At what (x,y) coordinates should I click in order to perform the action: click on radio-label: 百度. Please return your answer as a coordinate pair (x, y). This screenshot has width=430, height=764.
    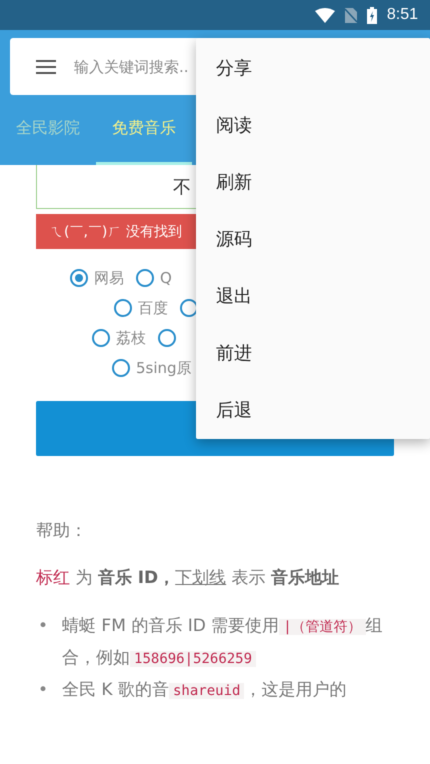
    Looking at the image, I should click on (153, 308).